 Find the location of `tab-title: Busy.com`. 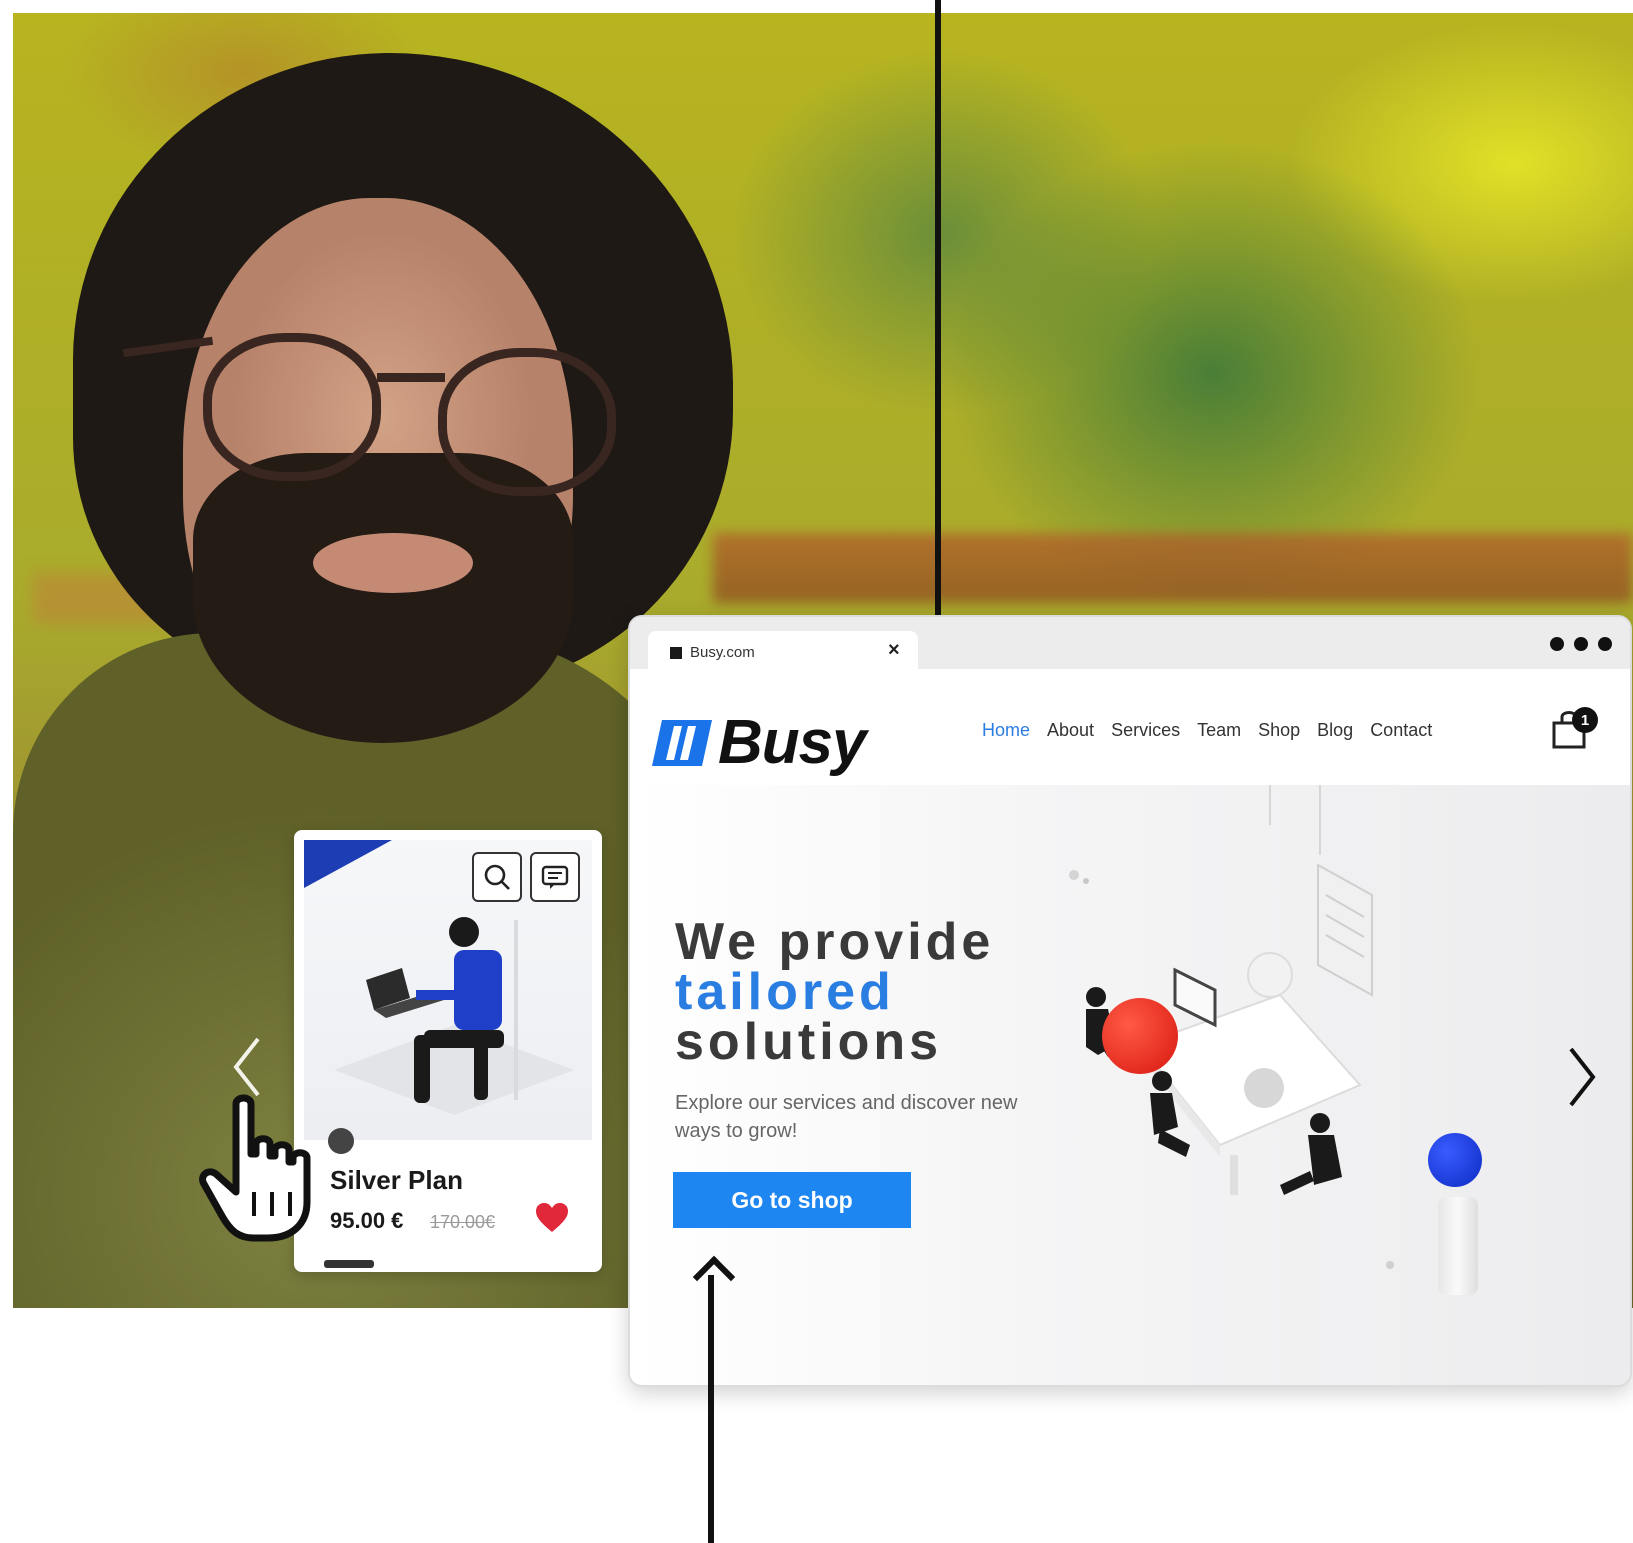

tab-title: Busy.com is located at coordinates (722, 652).